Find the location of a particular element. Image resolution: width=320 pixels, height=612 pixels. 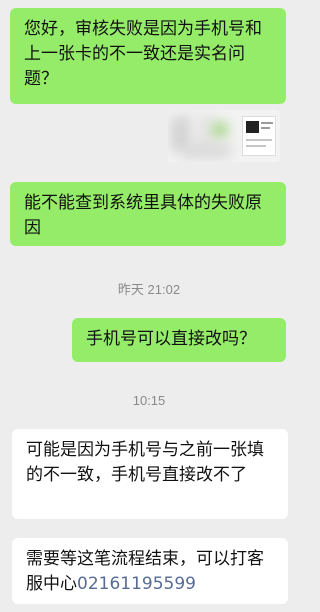

message-text: 您好，审核失败是因为手机号和上一张卡的不一致还是实名问题？ is located at coordinates (143, 54).